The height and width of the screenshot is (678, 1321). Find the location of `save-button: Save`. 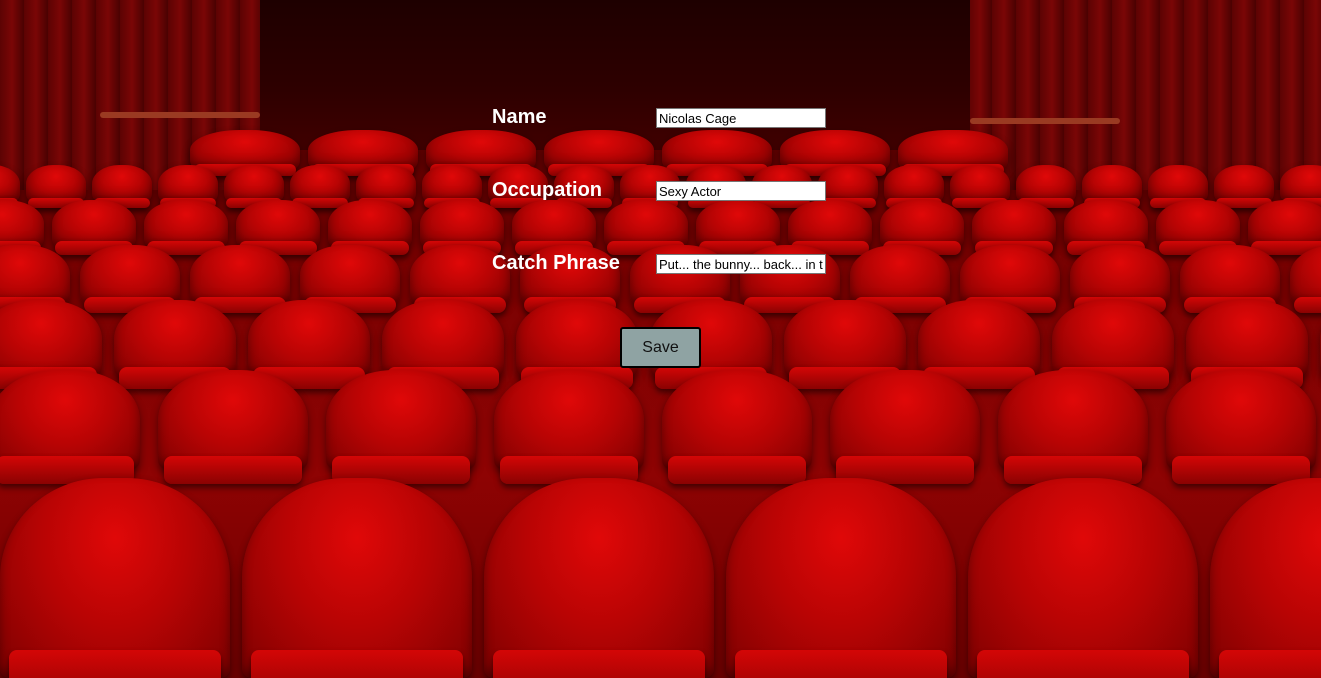

save-button: Save is located at coordinates (660, 347).